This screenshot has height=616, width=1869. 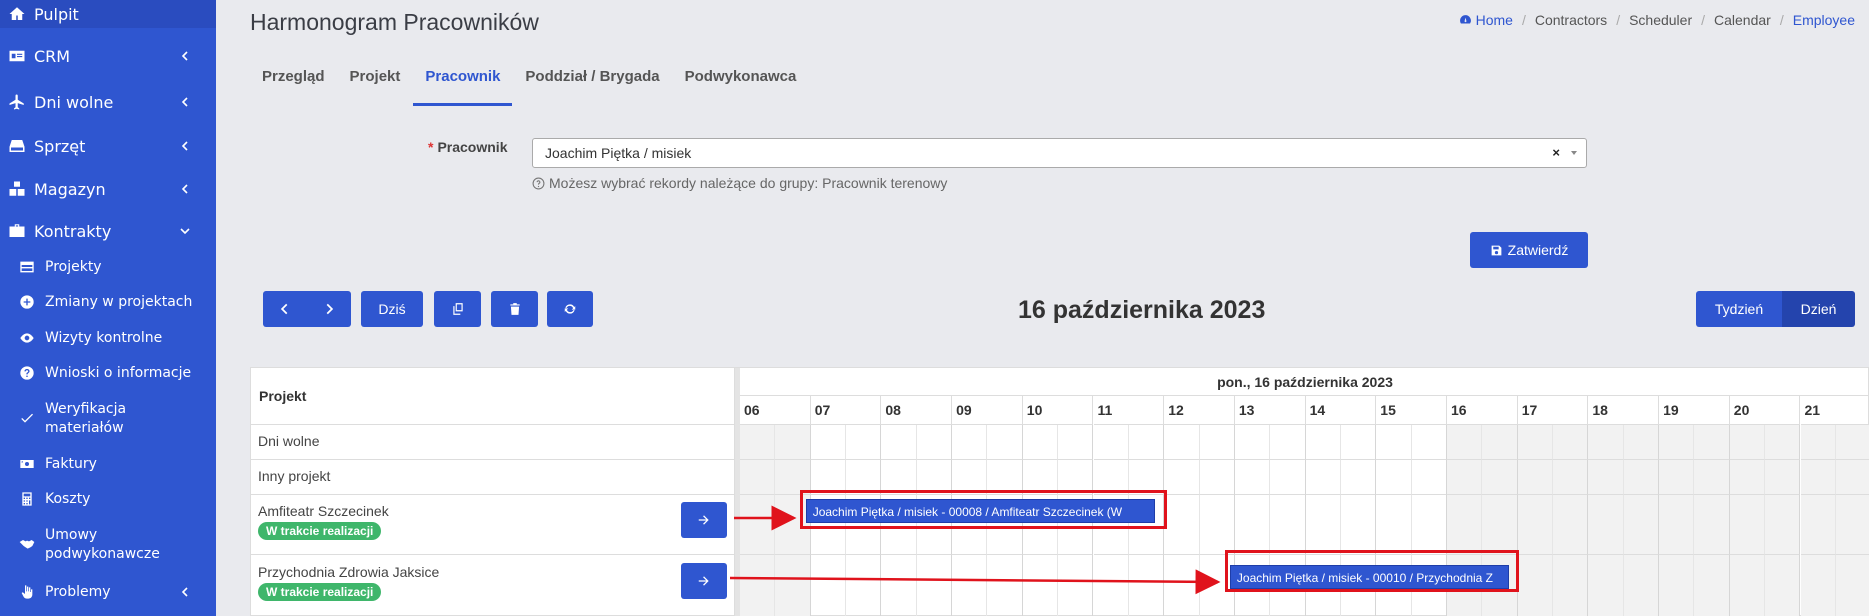 I want to click on confirm-button: Zatwierdź, so click(x=1529, y=250).